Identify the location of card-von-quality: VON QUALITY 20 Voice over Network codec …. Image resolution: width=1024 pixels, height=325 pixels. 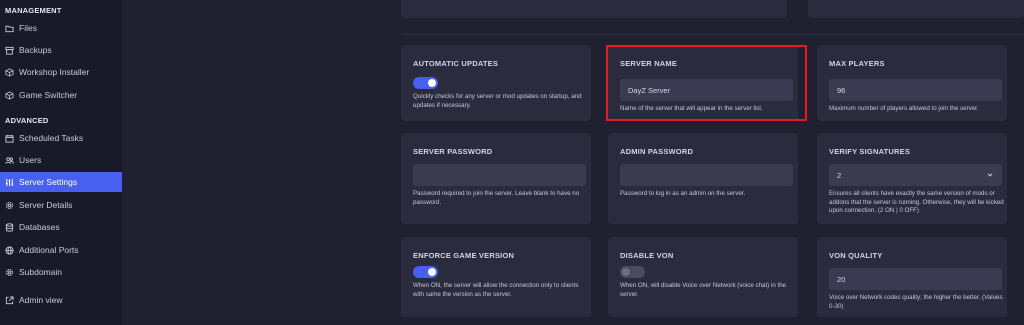
(912, 277).